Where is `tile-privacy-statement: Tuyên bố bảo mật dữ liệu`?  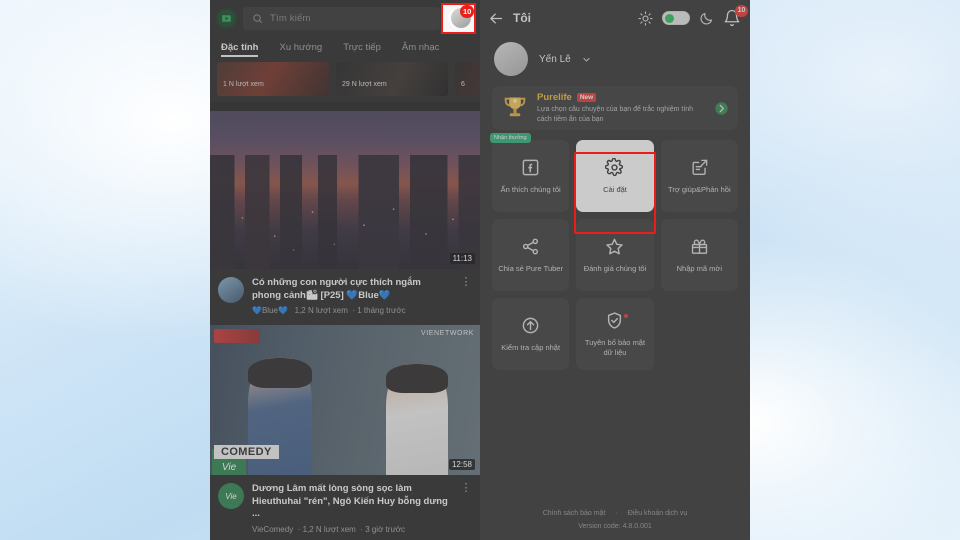 tile-privacy-statement: Tuyên bố bảo mật dữ liệu is located at coordinates (615, 334).